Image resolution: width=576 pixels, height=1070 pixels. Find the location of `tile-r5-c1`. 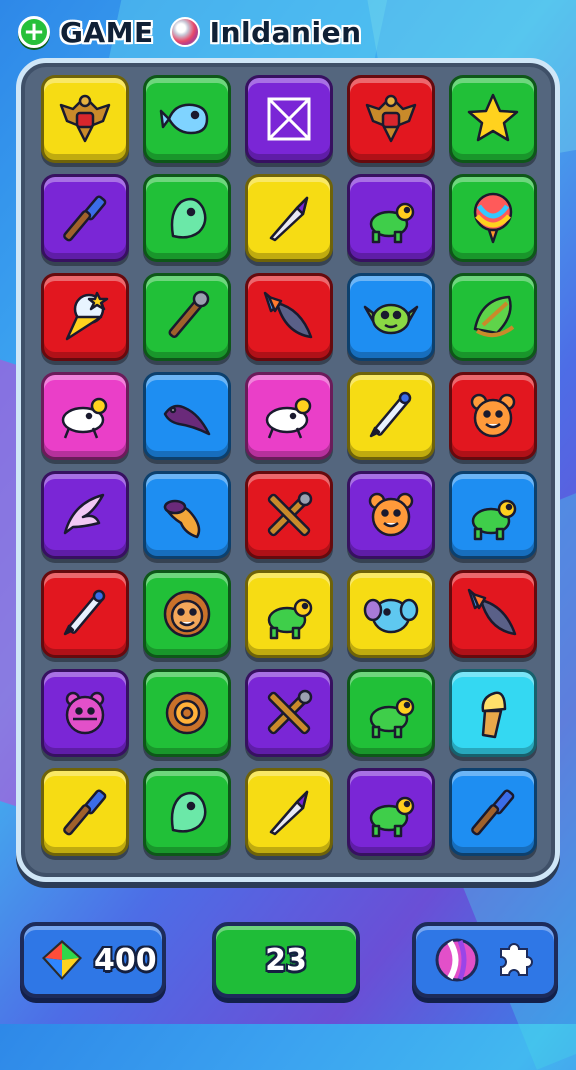

tile-r5-c1 is located at coordinates (85, 515).